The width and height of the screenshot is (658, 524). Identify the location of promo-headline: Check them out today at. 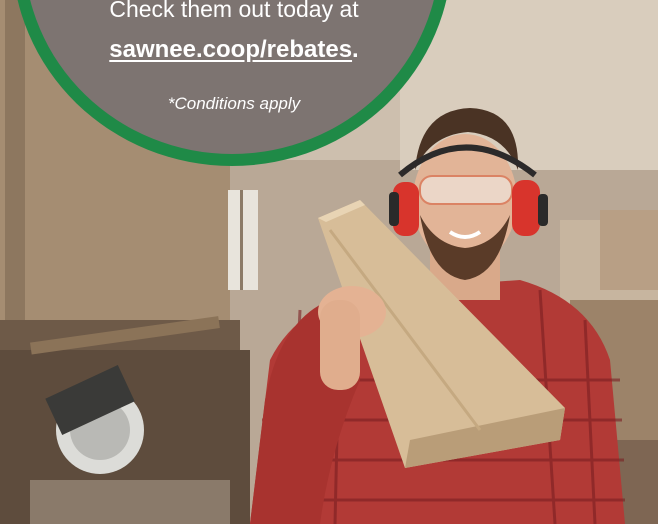
(234, 11).